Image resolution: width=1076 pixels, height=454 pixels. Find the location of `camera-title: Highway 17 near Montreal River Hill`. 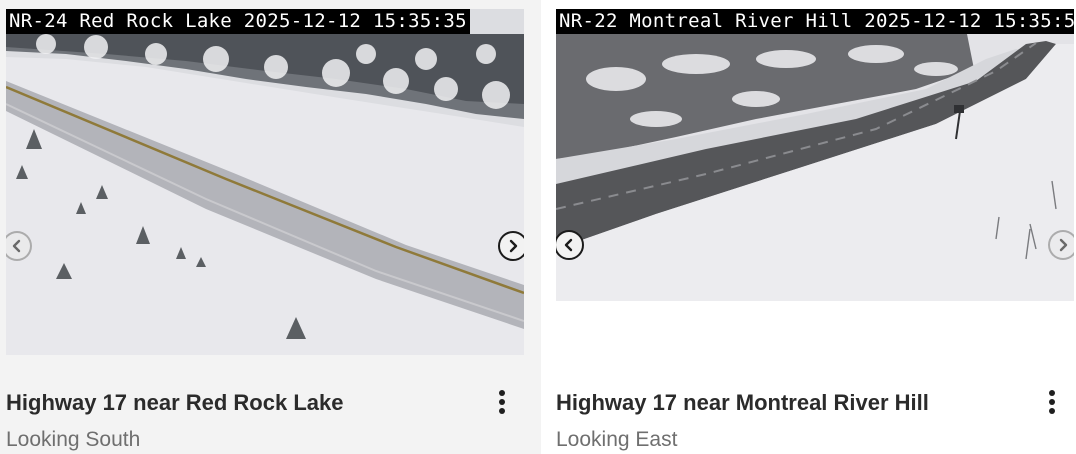

camera-title: Highway 17 near Montreal River Hill is located at coordinates (742, 403).